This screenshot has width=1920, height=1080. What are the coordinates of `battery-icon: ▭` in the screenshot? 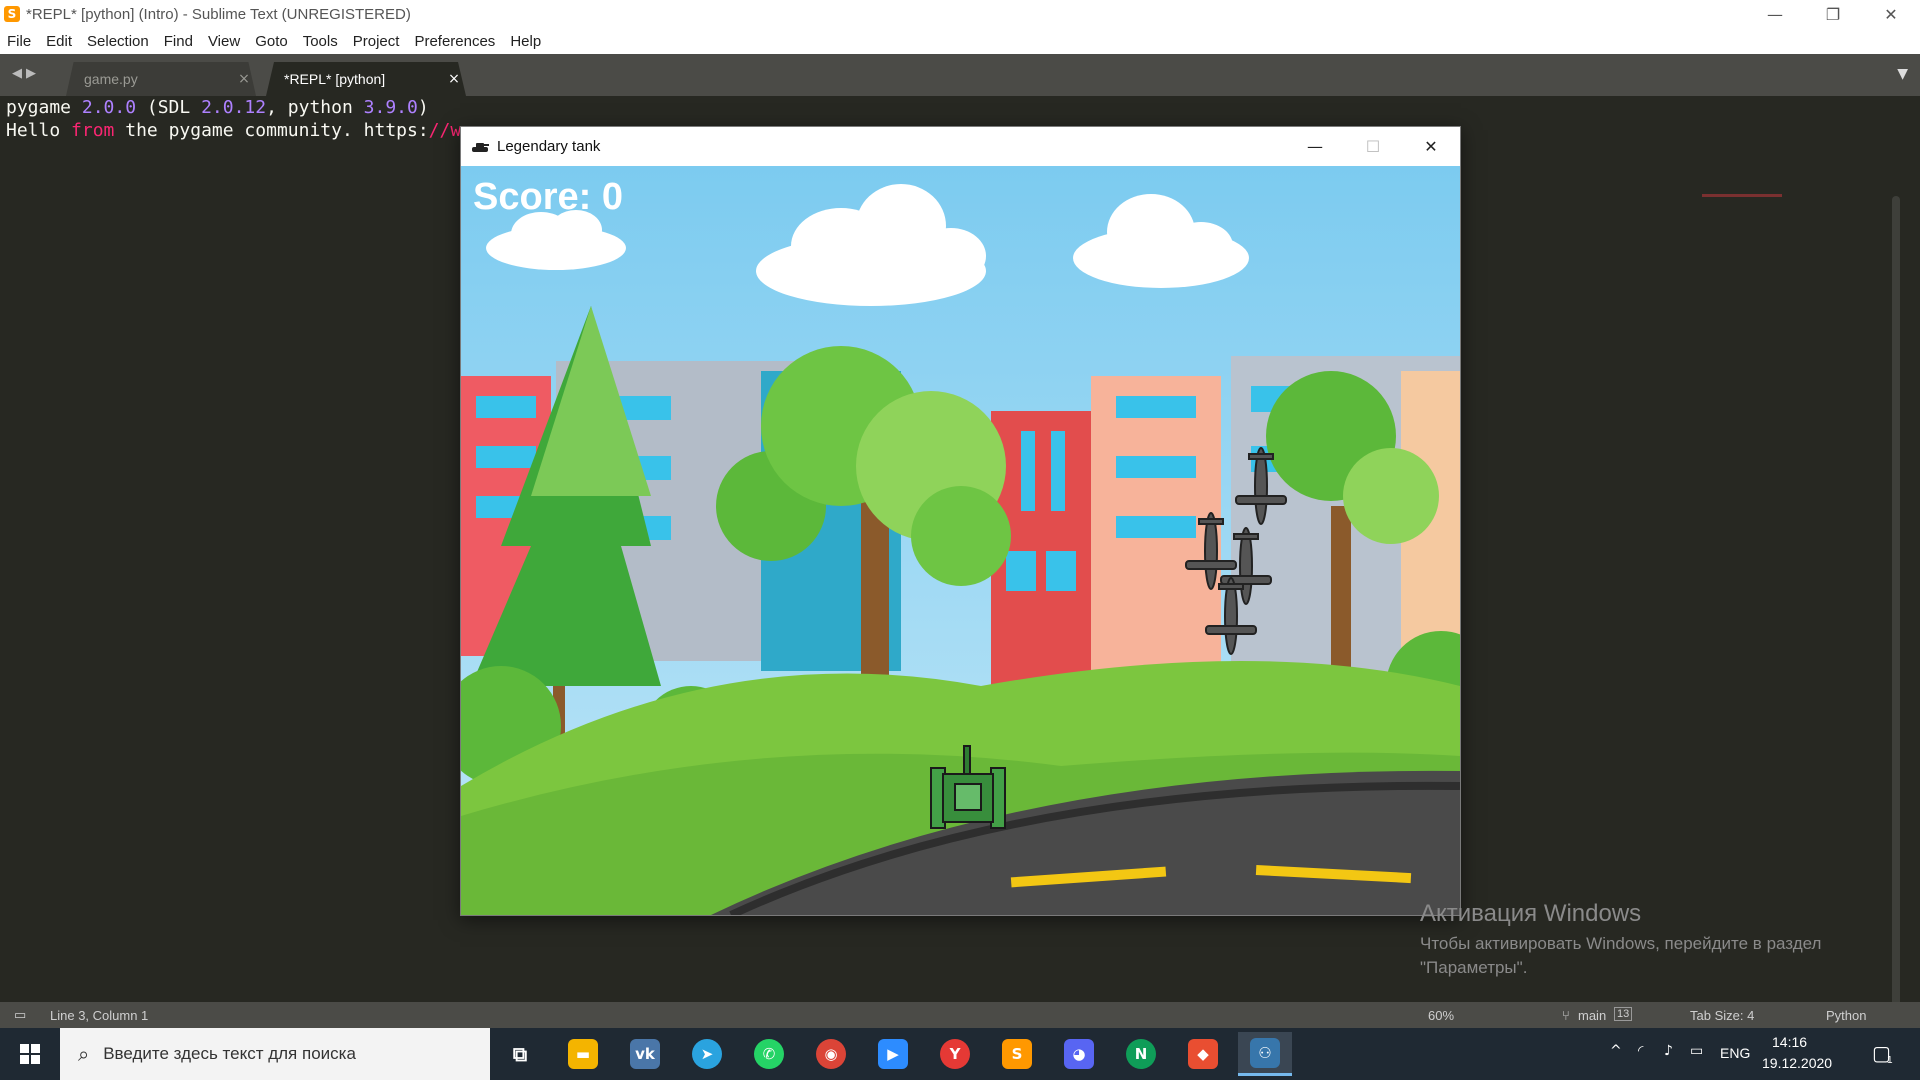 It's located at (1696, 1051).